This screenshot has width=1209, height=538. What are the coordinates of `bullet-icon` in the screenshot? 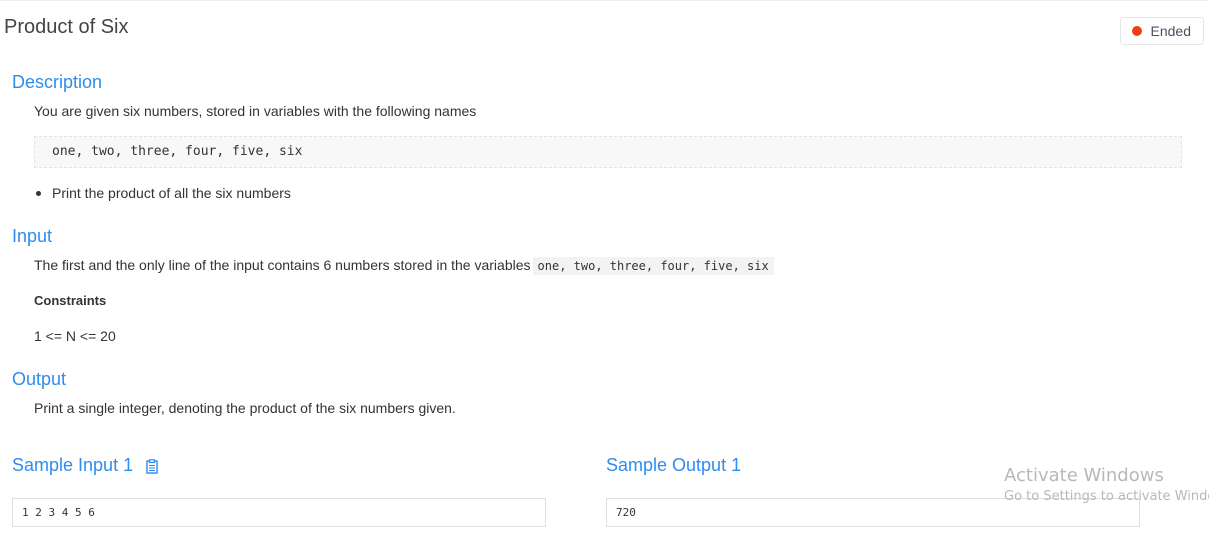 It's located at (38, 193).